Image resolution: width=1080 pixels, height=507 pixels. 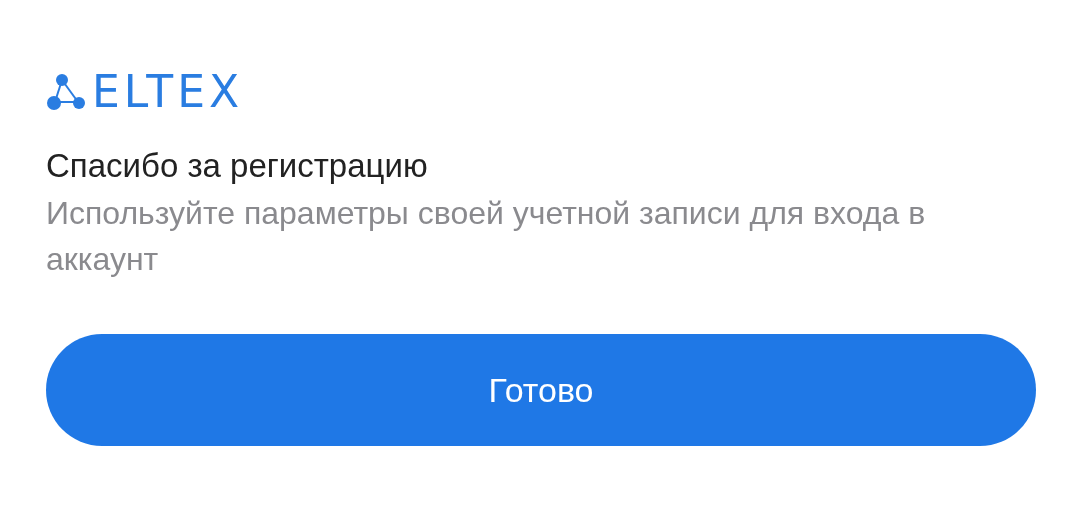 What do you see at coordinates (67, 92) in the screenshot?
I see `logo-icon` at bounding box center [67, 92].